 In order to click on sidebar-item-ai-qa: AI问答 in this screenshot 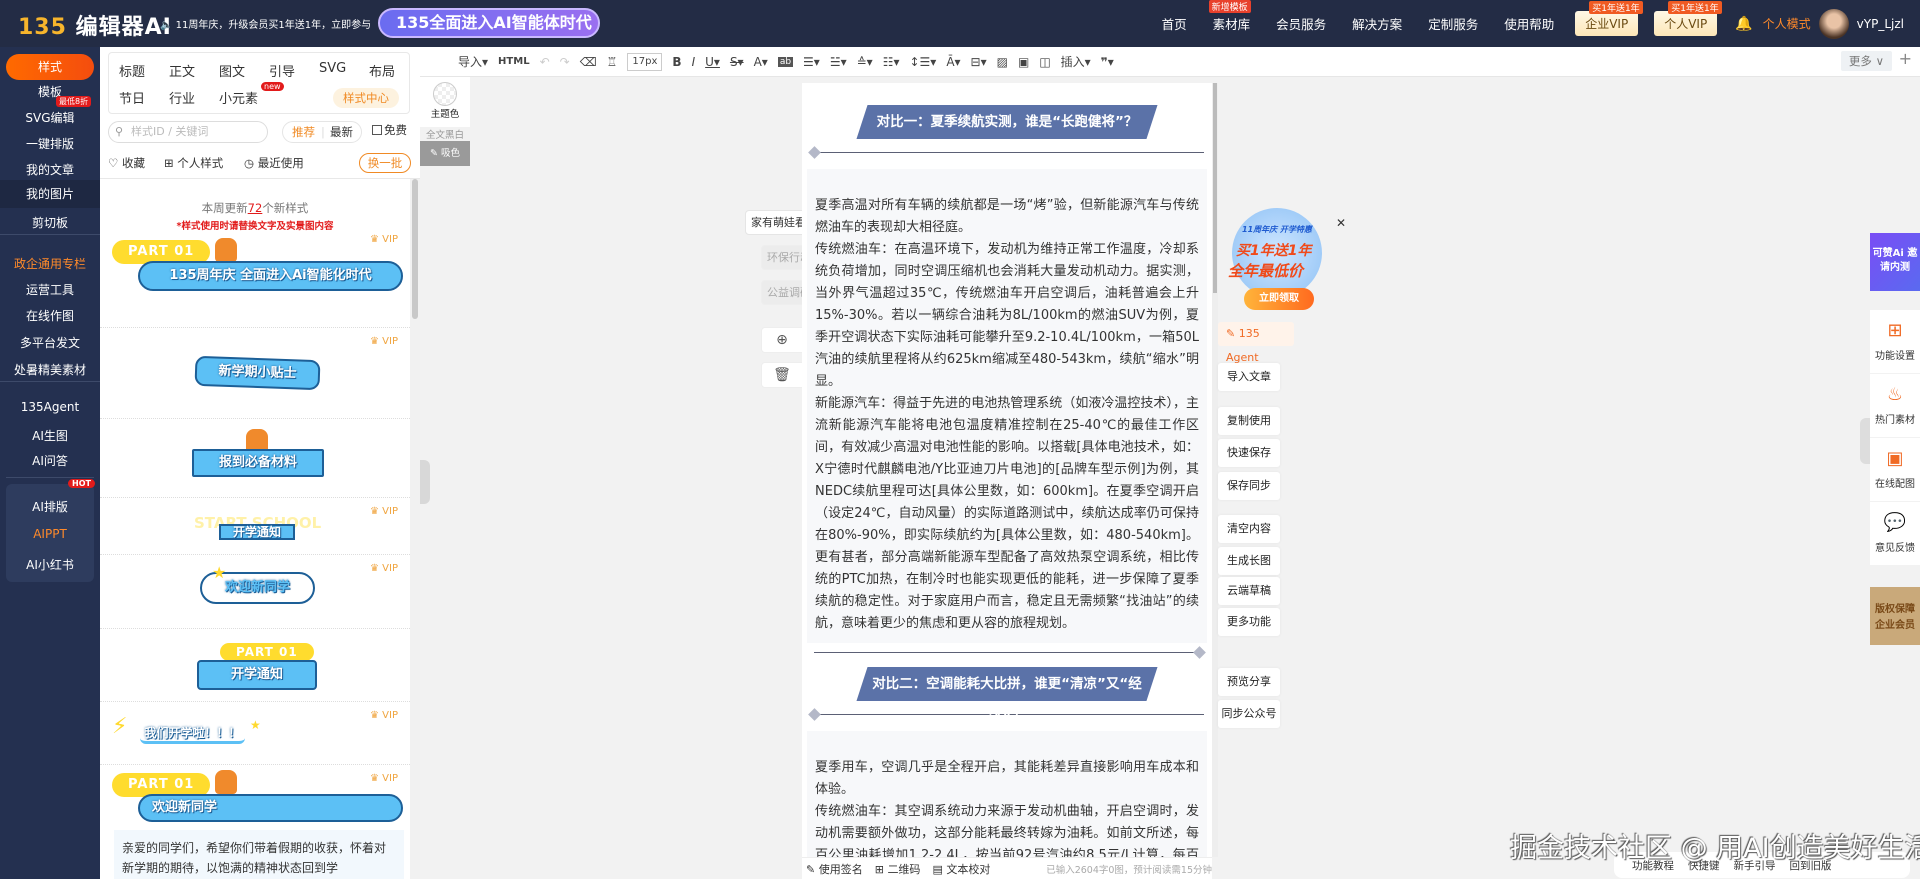, I will do `click(50, 460)`.